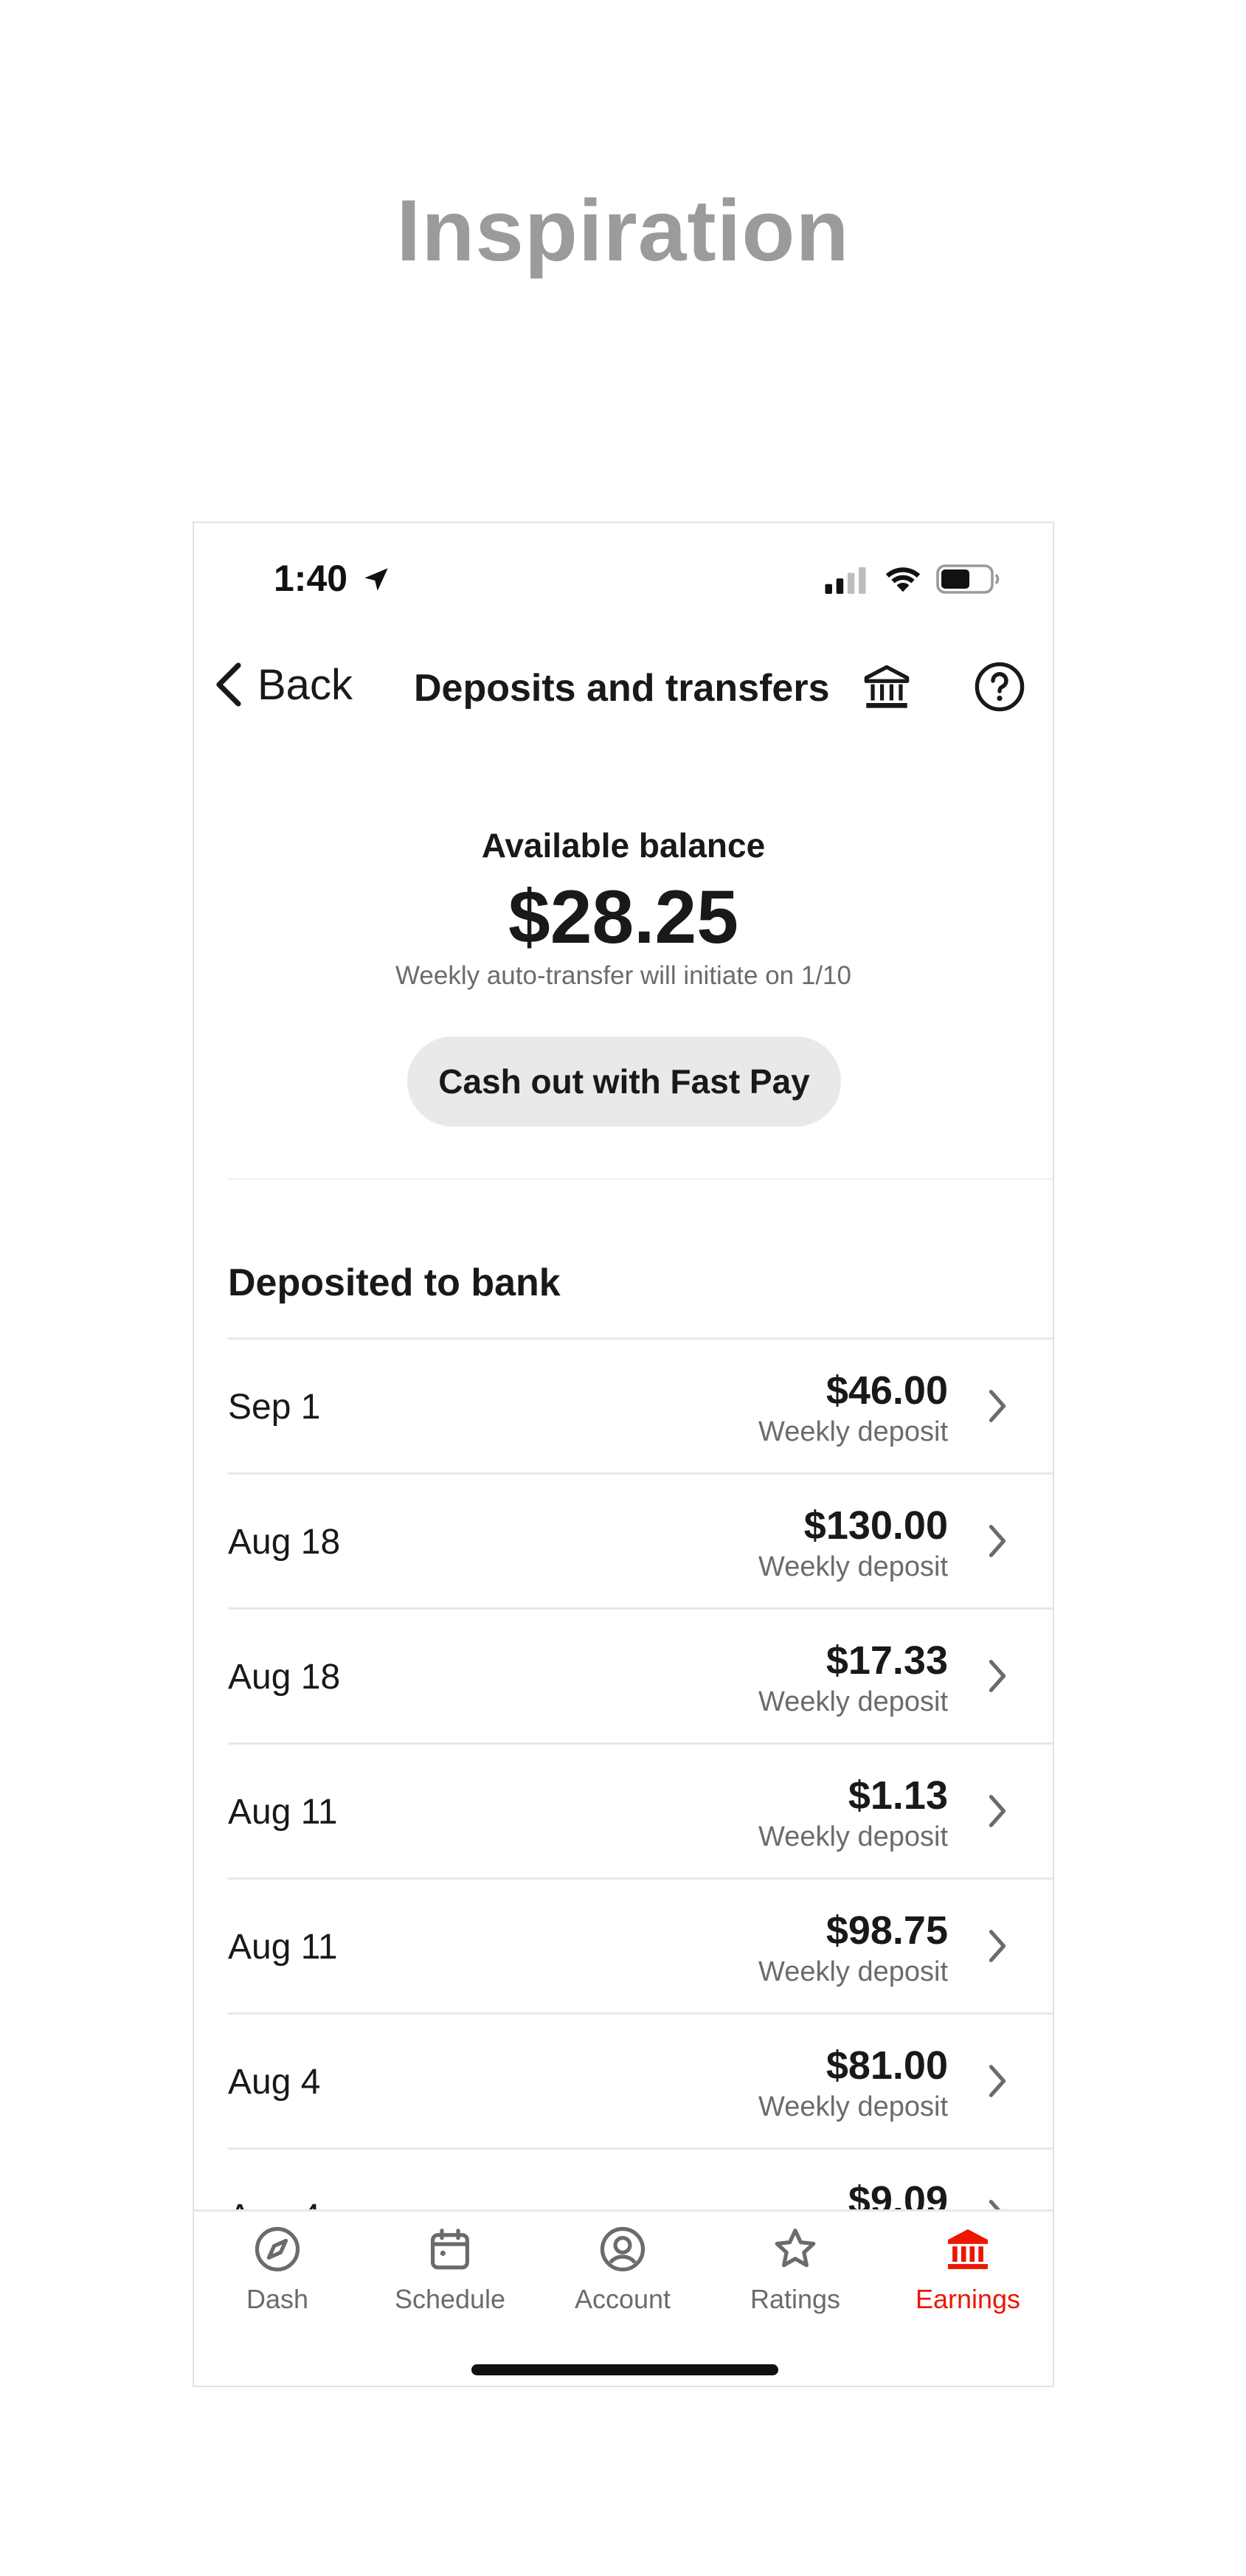 The width and height of the screenshot is (1246, 2576). What do you see at coordinates (845, 581) in the screenshot?
I see `cellular-signal-icon` at bounding box center [845, 581].